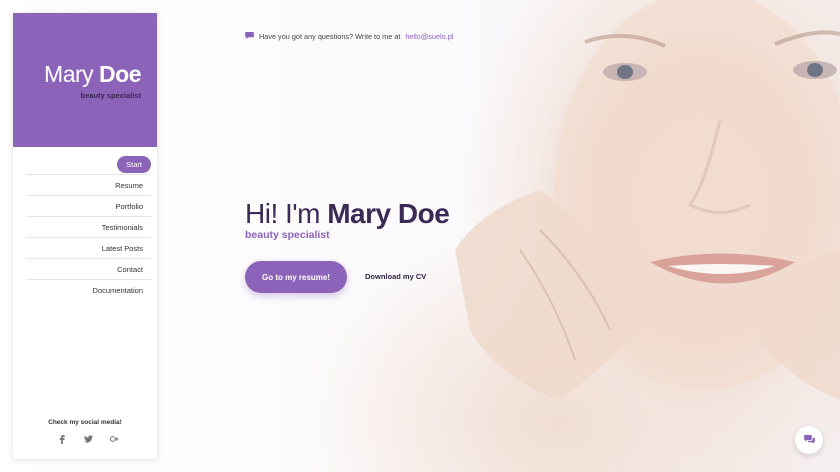  What do you see at coordinates (296, 277) in the screenshot?
I see `go-to-resume-button: Go to my resume!` at bounding box center [296, 277].